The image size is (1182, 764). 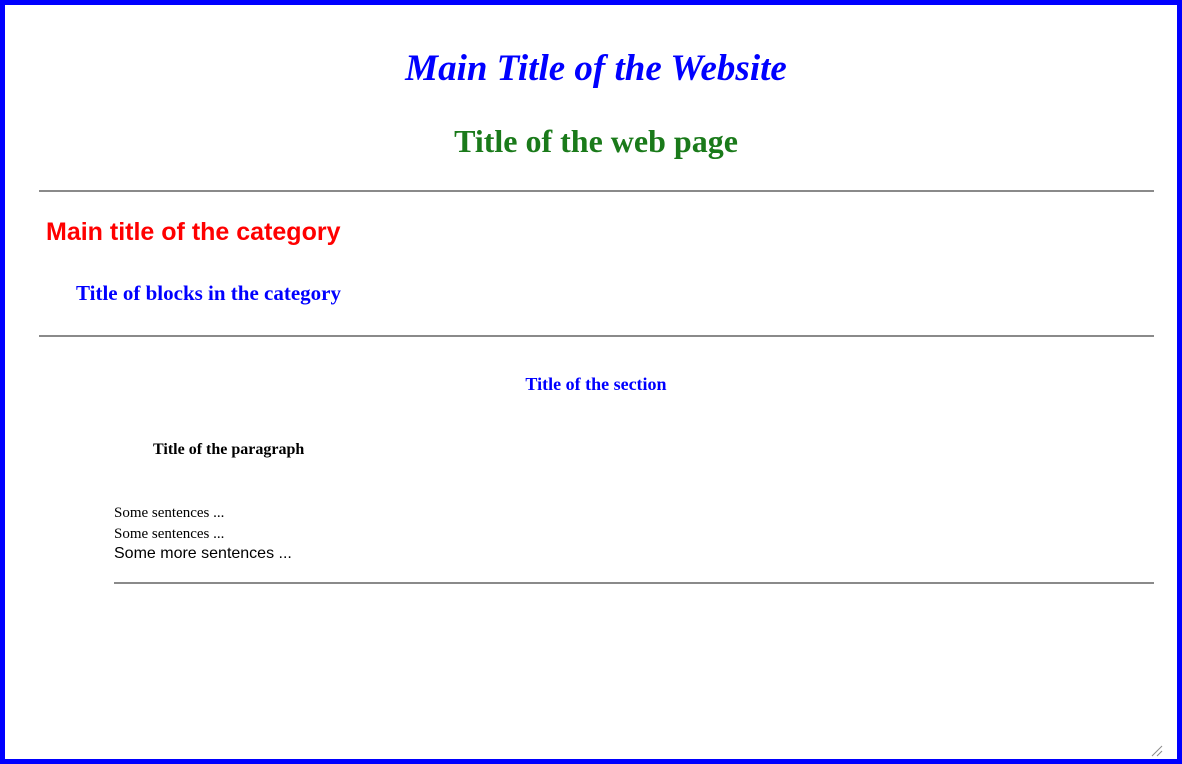 I want to click on section-title: Title of the section, so click(x=596, y=384).